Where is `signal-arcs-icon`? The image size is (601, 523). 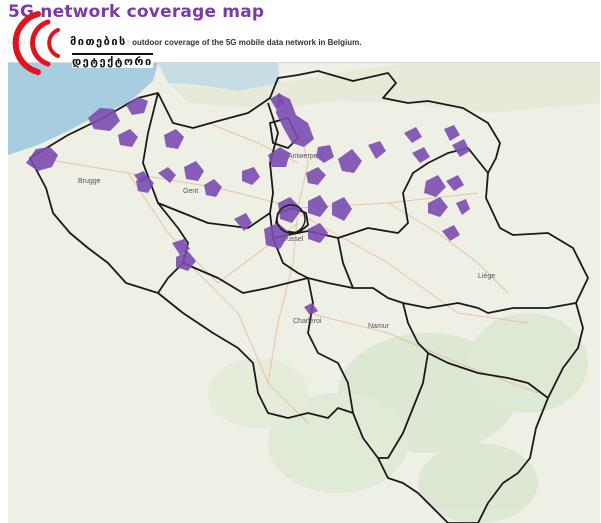 signal-arcs-icon is located at coordinates (36, 43).